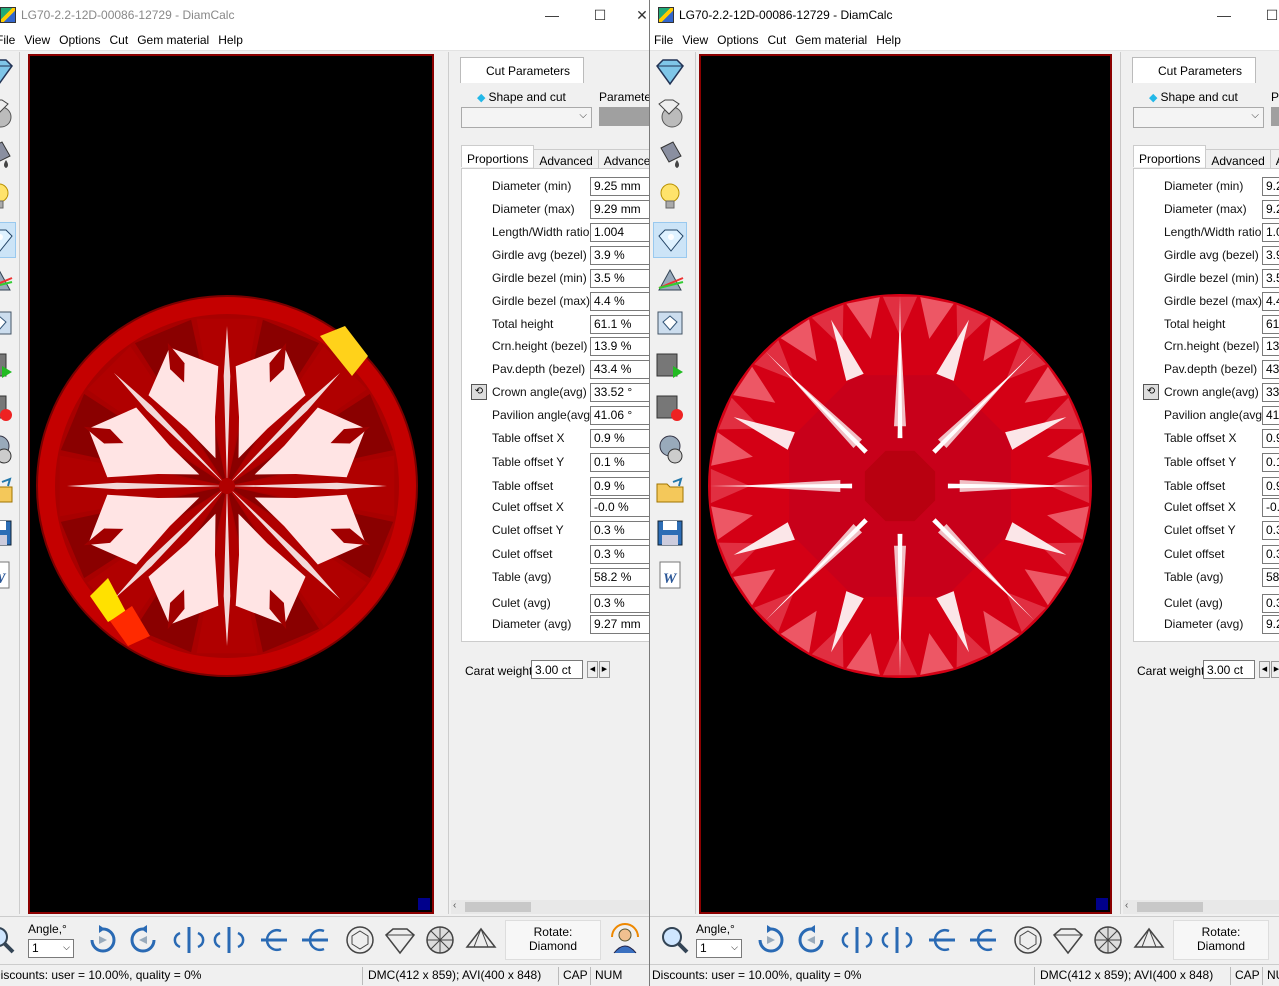  I want to click on save-icon, so click(8, 534).